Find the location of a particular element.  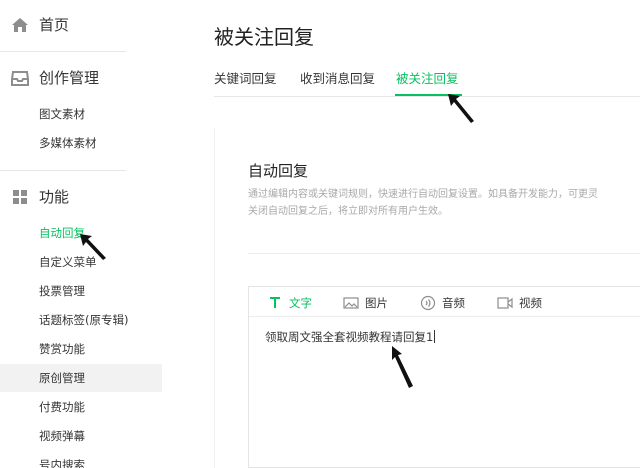

tool-label: 图片 is located at coordinates (376, 303).